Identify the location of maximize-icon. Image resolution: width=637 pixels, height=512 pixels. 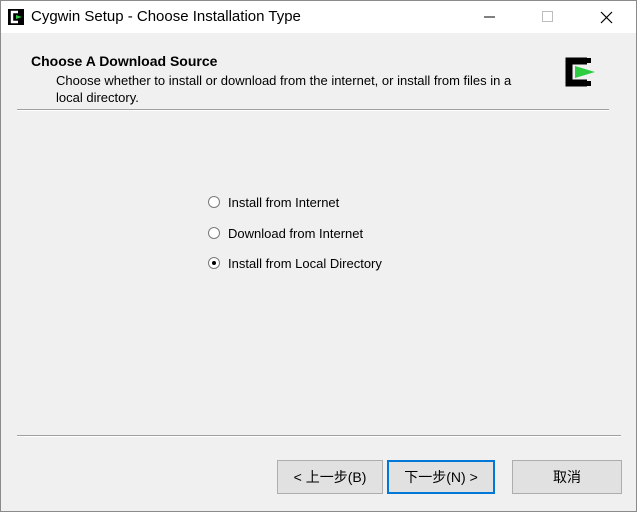
(547, 16).